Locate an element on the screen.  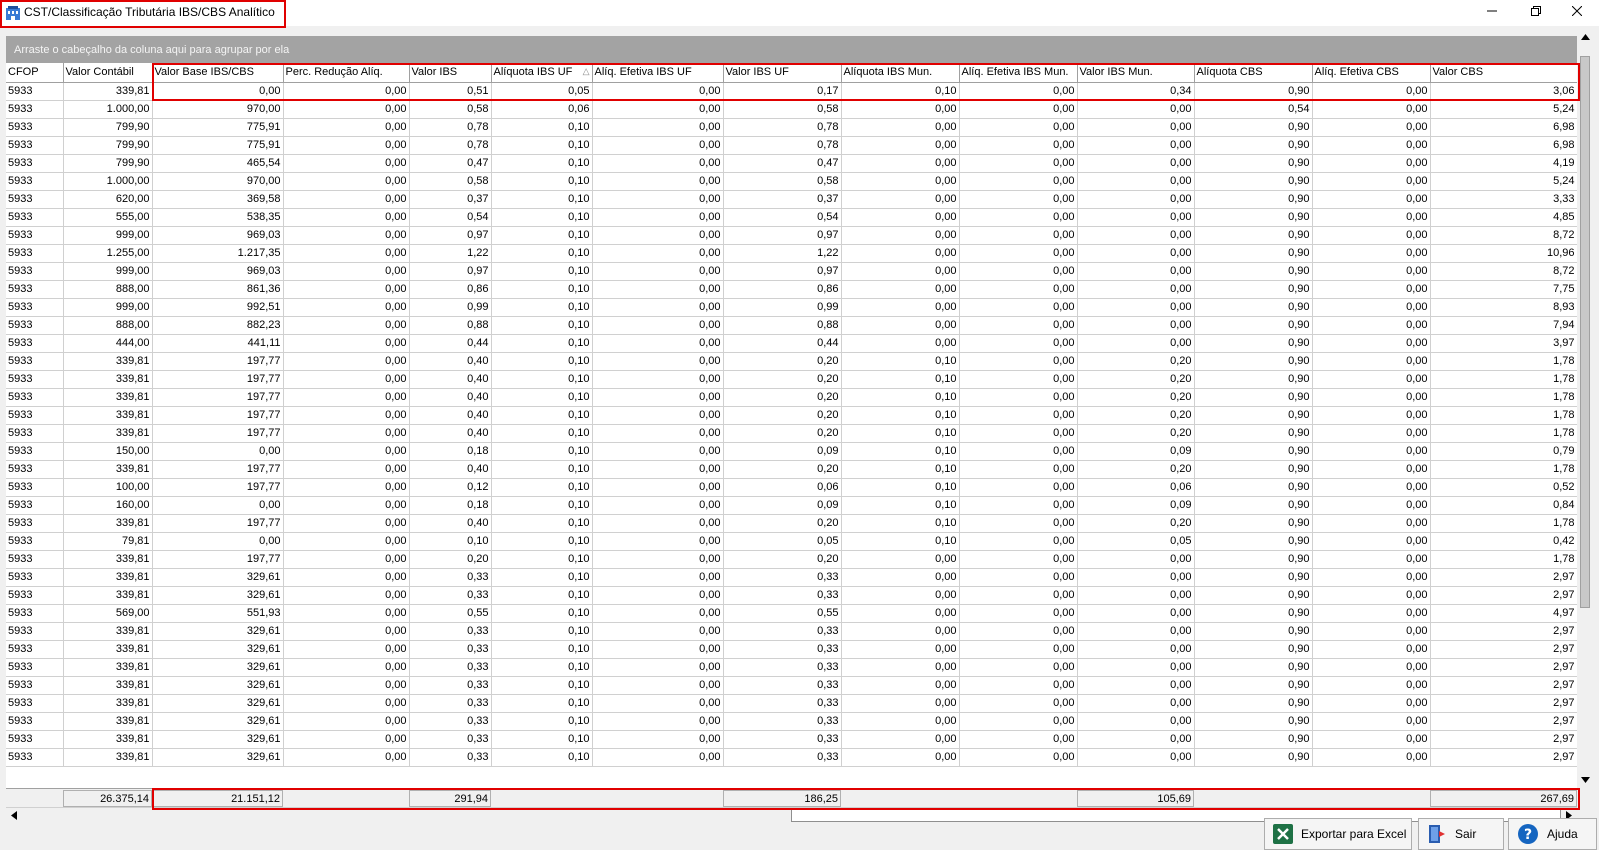
total-valor-cbs: 267,69 is located at coordinates (1503, 798).